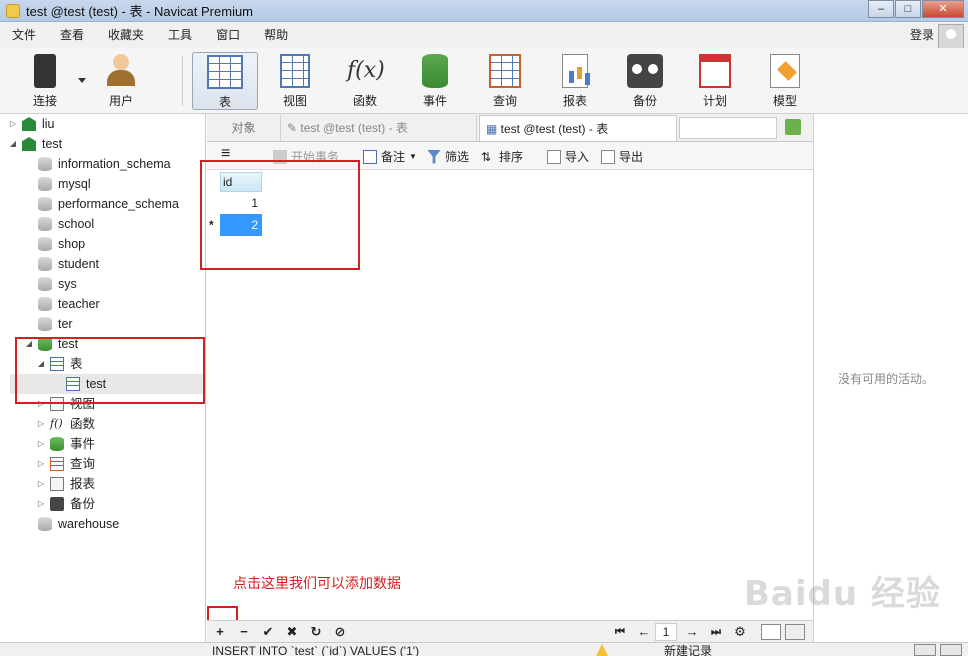 This screenshot has height=656, width=968. Describe the element at coordinates (294, 128) in the screenshot. I see `edit-table-icon: ✎` at that location.